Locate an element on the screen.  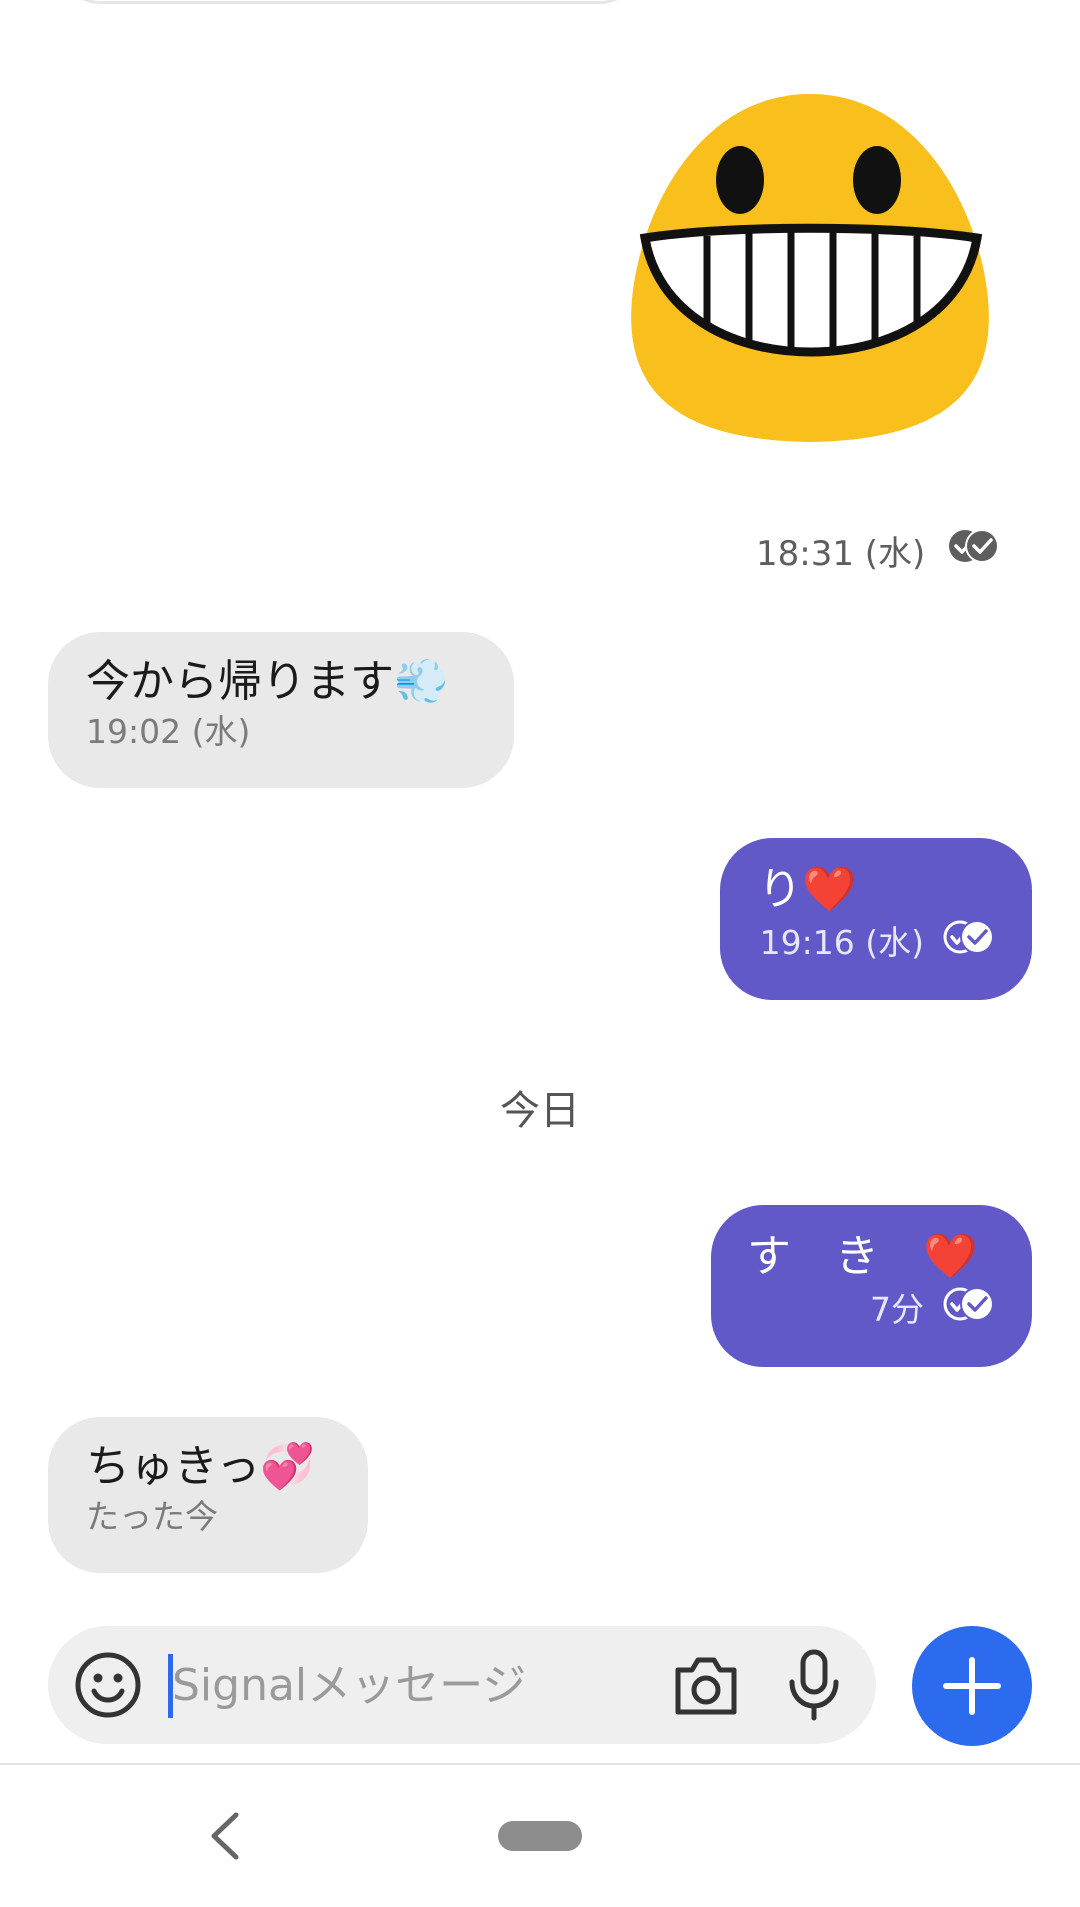
incoming-message-bubble: ちゅきっ💞 たった今 is located at coordinates (208, 1495).